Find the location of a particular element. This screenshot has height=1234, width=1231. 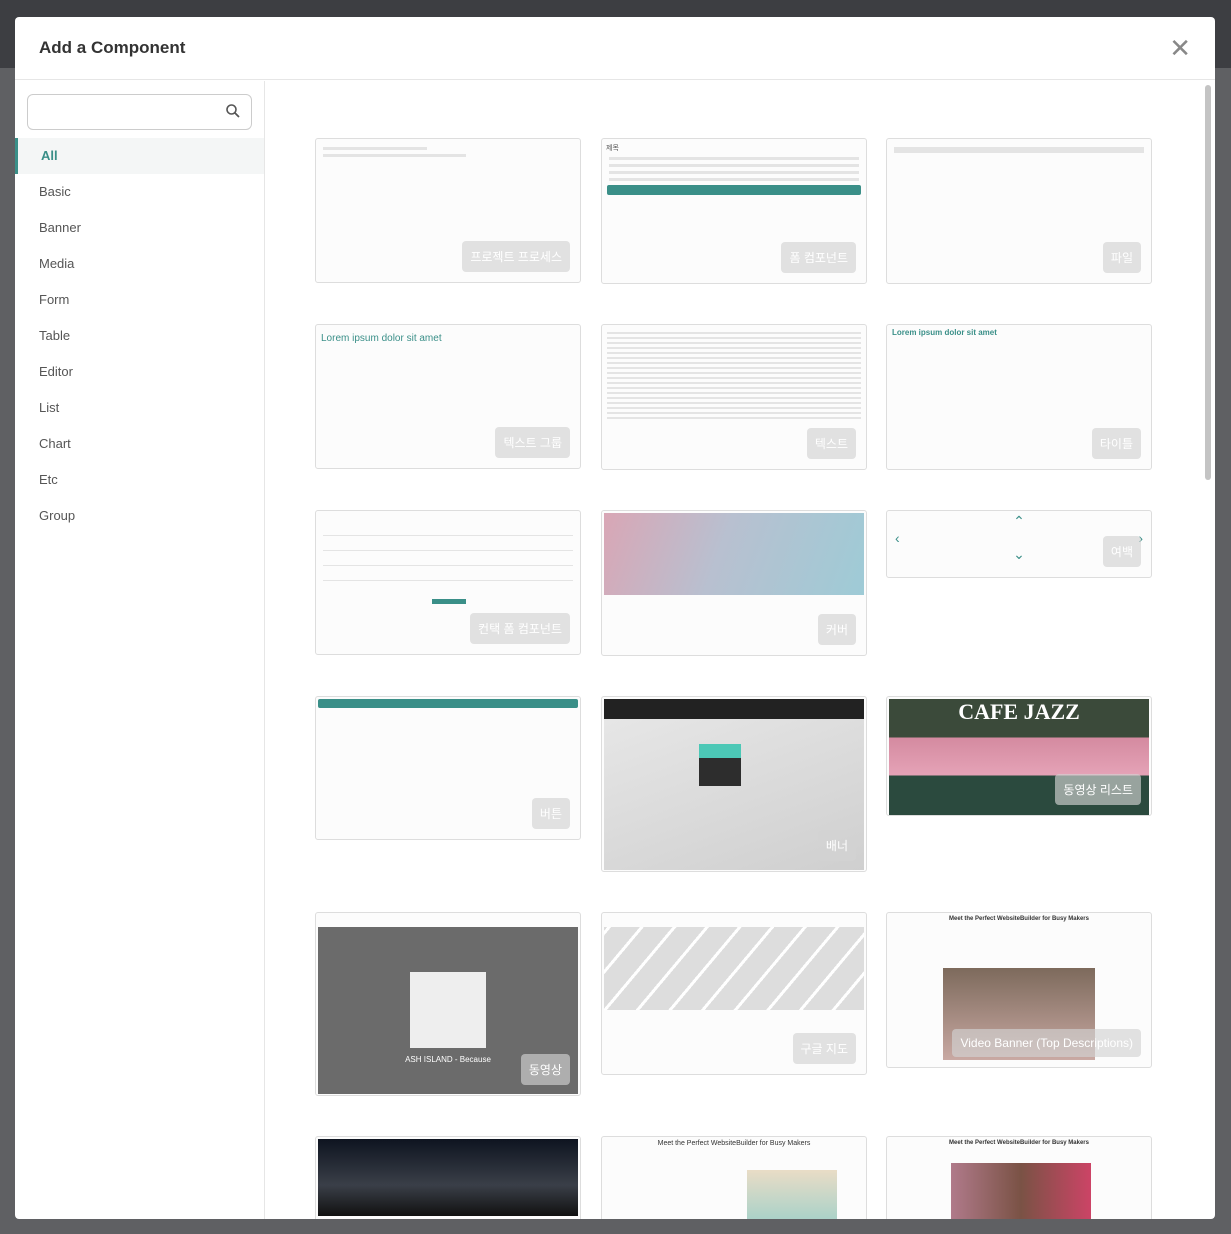

close-icon: ✕ is located at coordinates (1180, 48).